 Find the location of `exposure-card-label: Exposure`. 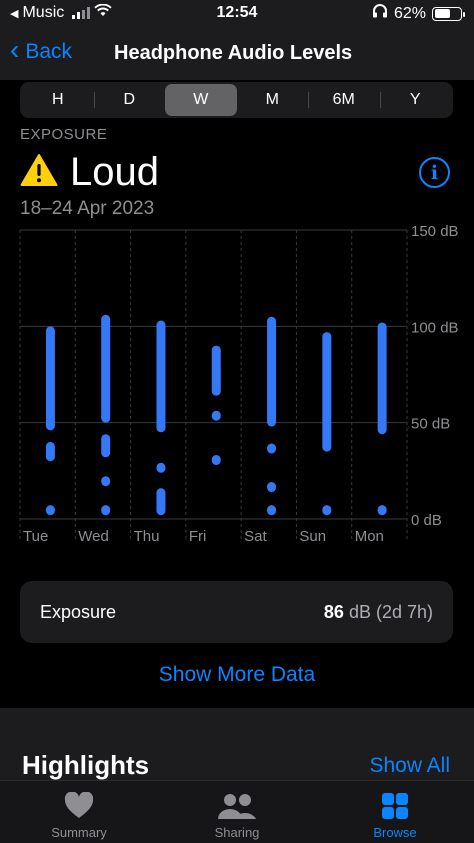

exposure-card-label: Exposure is located at coordinates (78, 612).